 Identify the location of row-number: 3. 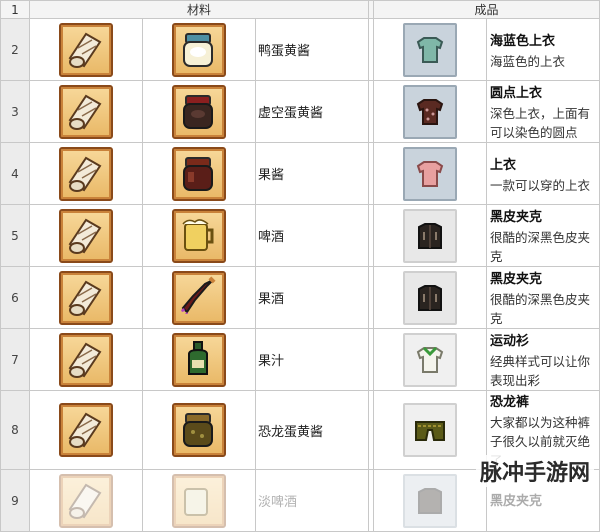
(15, 111).